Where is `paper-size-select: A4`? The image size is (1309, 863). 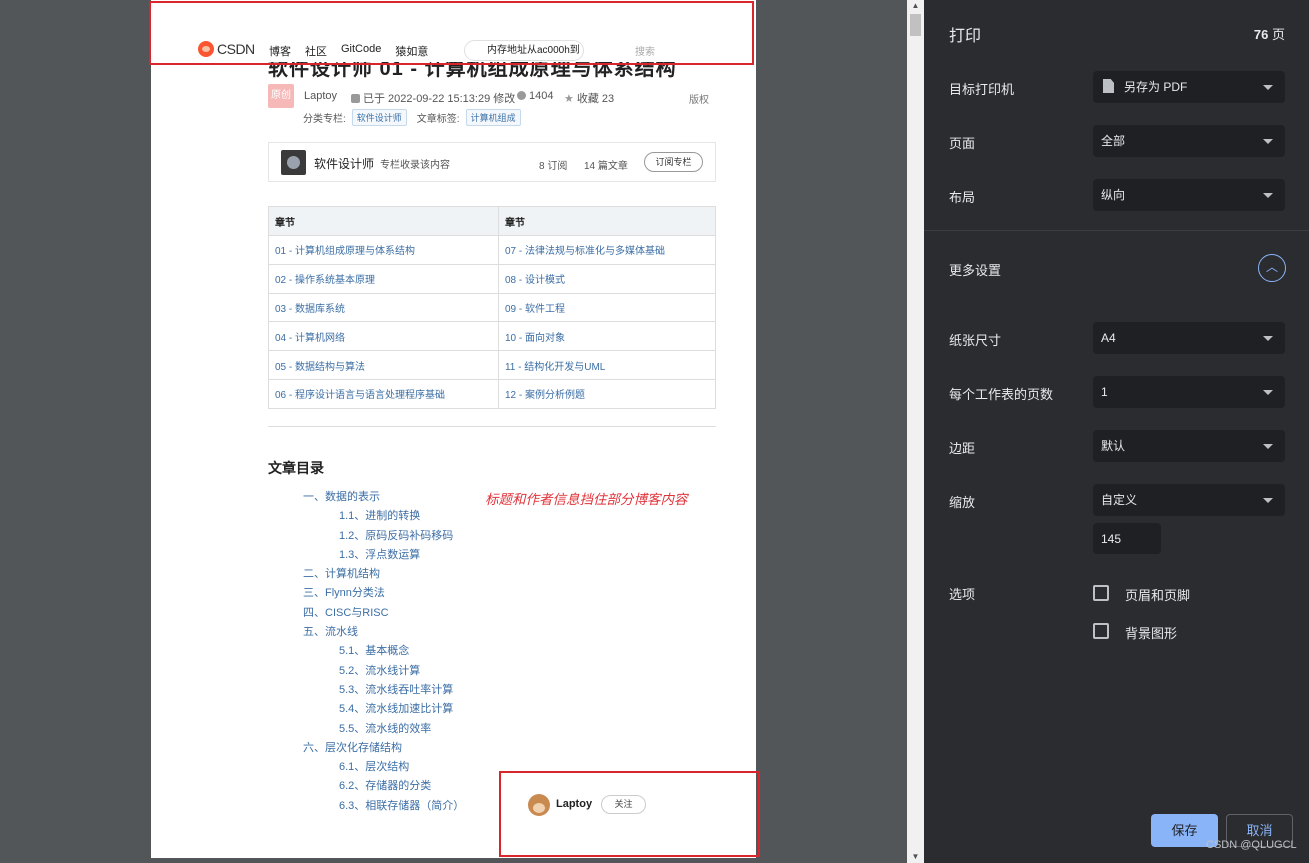
paper-size-select: A4 is located at coordinates (1189, 338).